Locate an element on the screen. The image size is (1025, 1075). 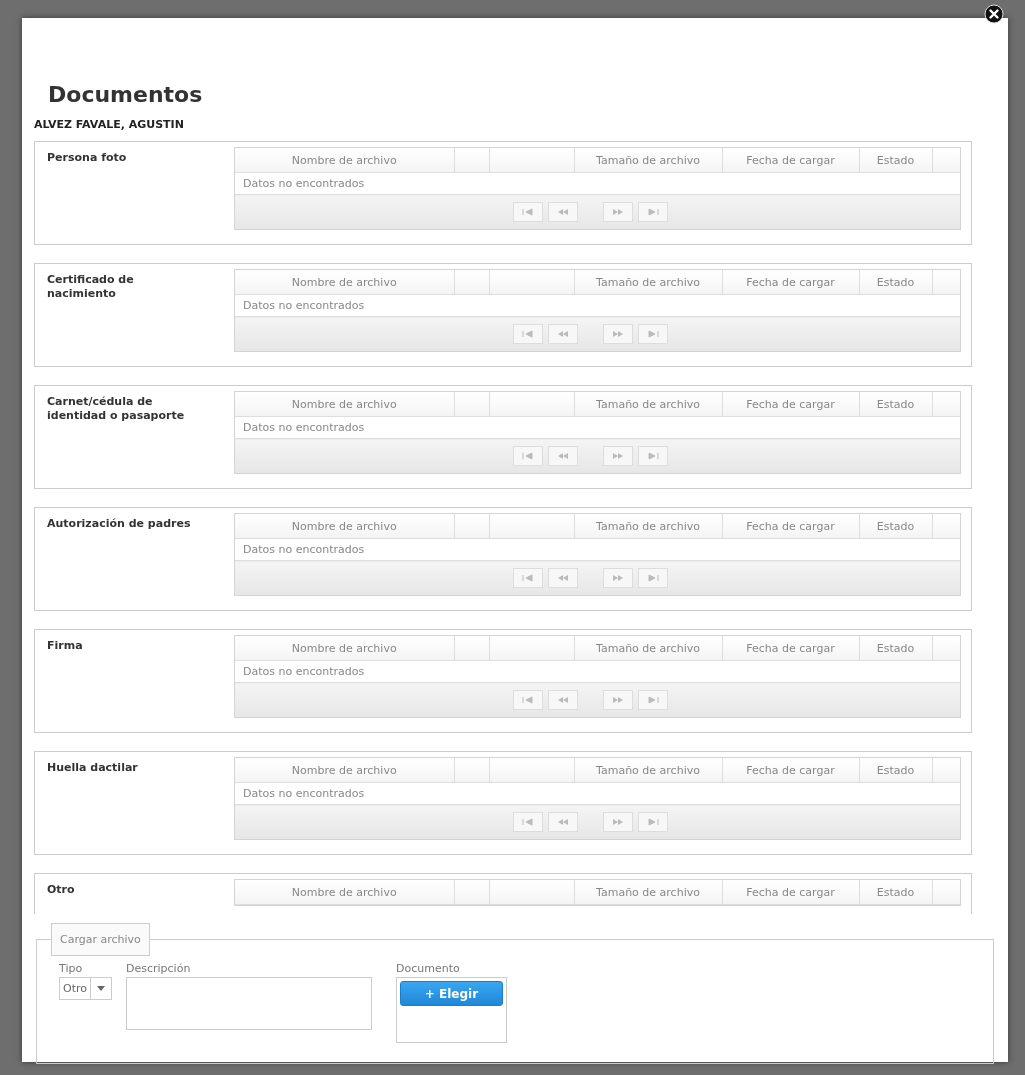
close-icon is located at coordinates (994, 14).